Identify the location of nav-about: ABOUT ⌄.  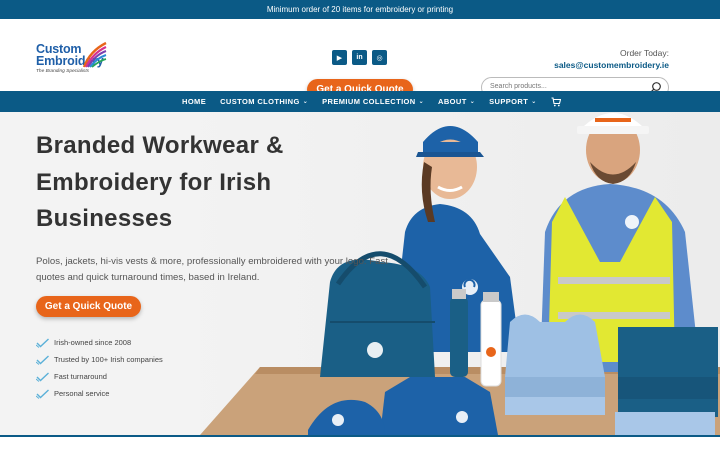
(456, 101).